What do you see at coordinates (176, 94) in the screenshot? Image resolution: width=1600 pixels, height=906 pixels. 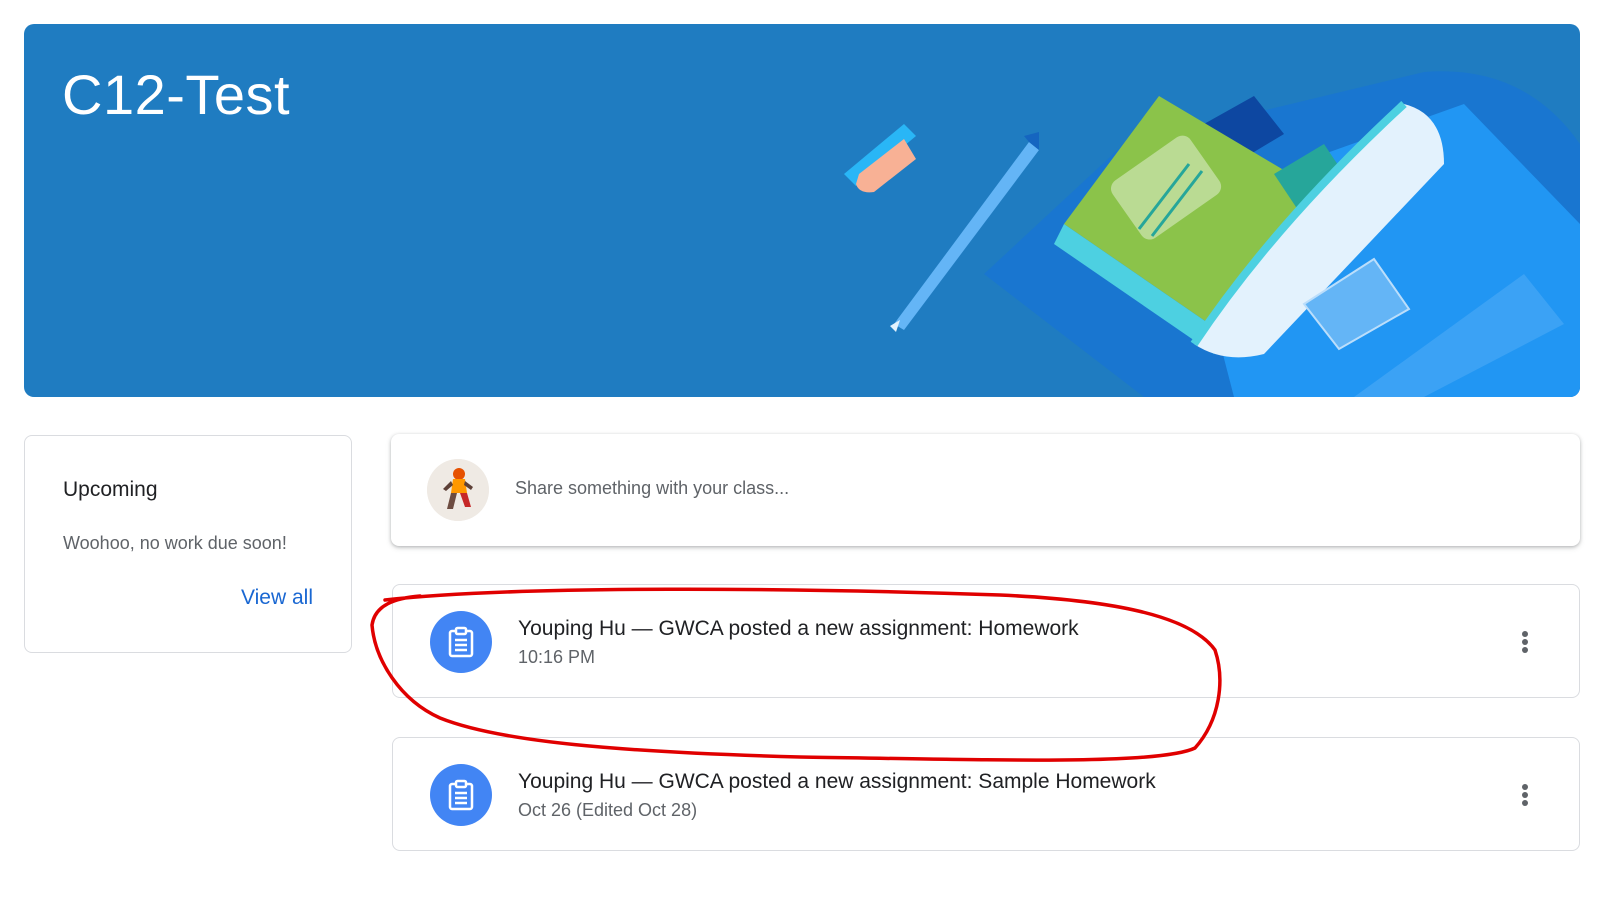 I see `class-title: C12-Test` at bounding box center [176, 94].